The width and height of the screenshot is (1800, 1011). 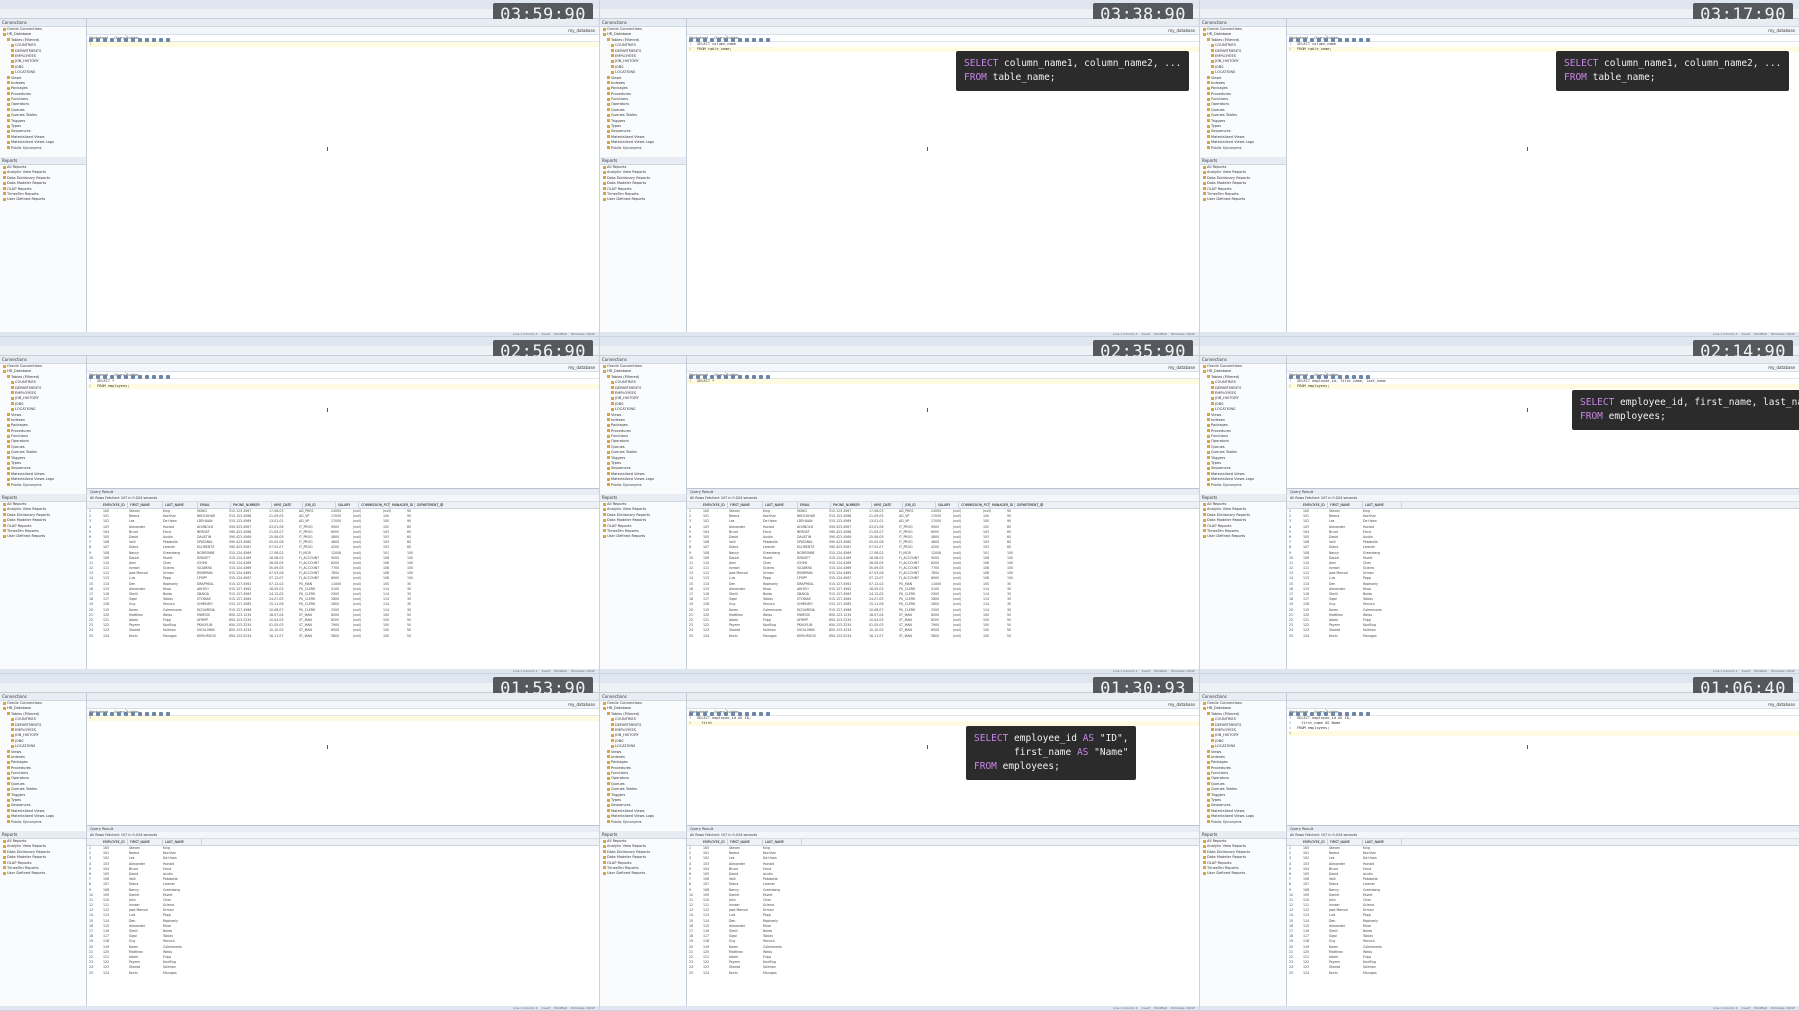 I want to click on sql-editor: 1 SELECT * 2 FROM employees;, so click(x=343, y=384).